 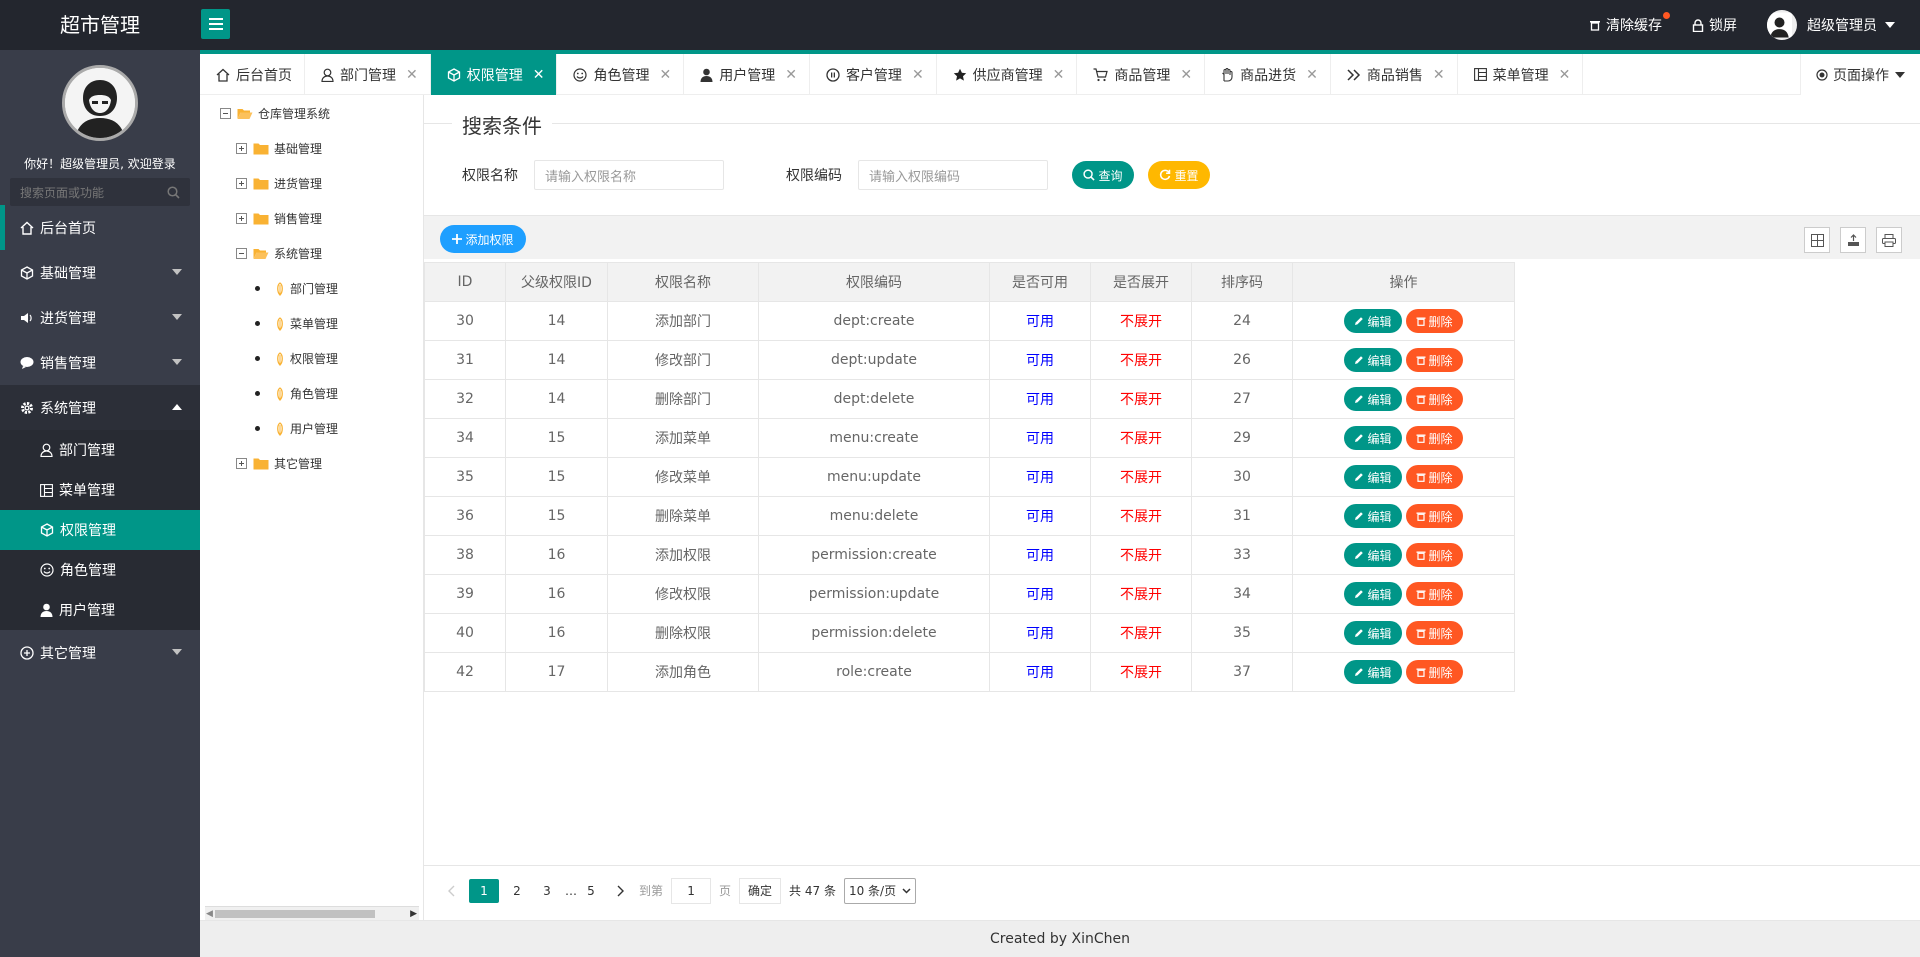 What do you see at coordinates (279, 183) in the screenshot?
I see `tree-node: 进货管理` at bounding box center [279, 183].